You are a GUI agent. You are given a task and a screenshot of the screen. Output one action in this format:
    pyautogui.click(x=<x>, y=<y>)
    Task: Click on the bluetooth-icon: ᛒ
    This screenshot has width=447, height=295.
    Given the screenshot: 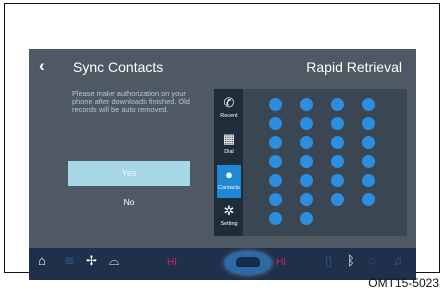 What is the action you would take?
    pyautogui.click(x=351, y=261)
    